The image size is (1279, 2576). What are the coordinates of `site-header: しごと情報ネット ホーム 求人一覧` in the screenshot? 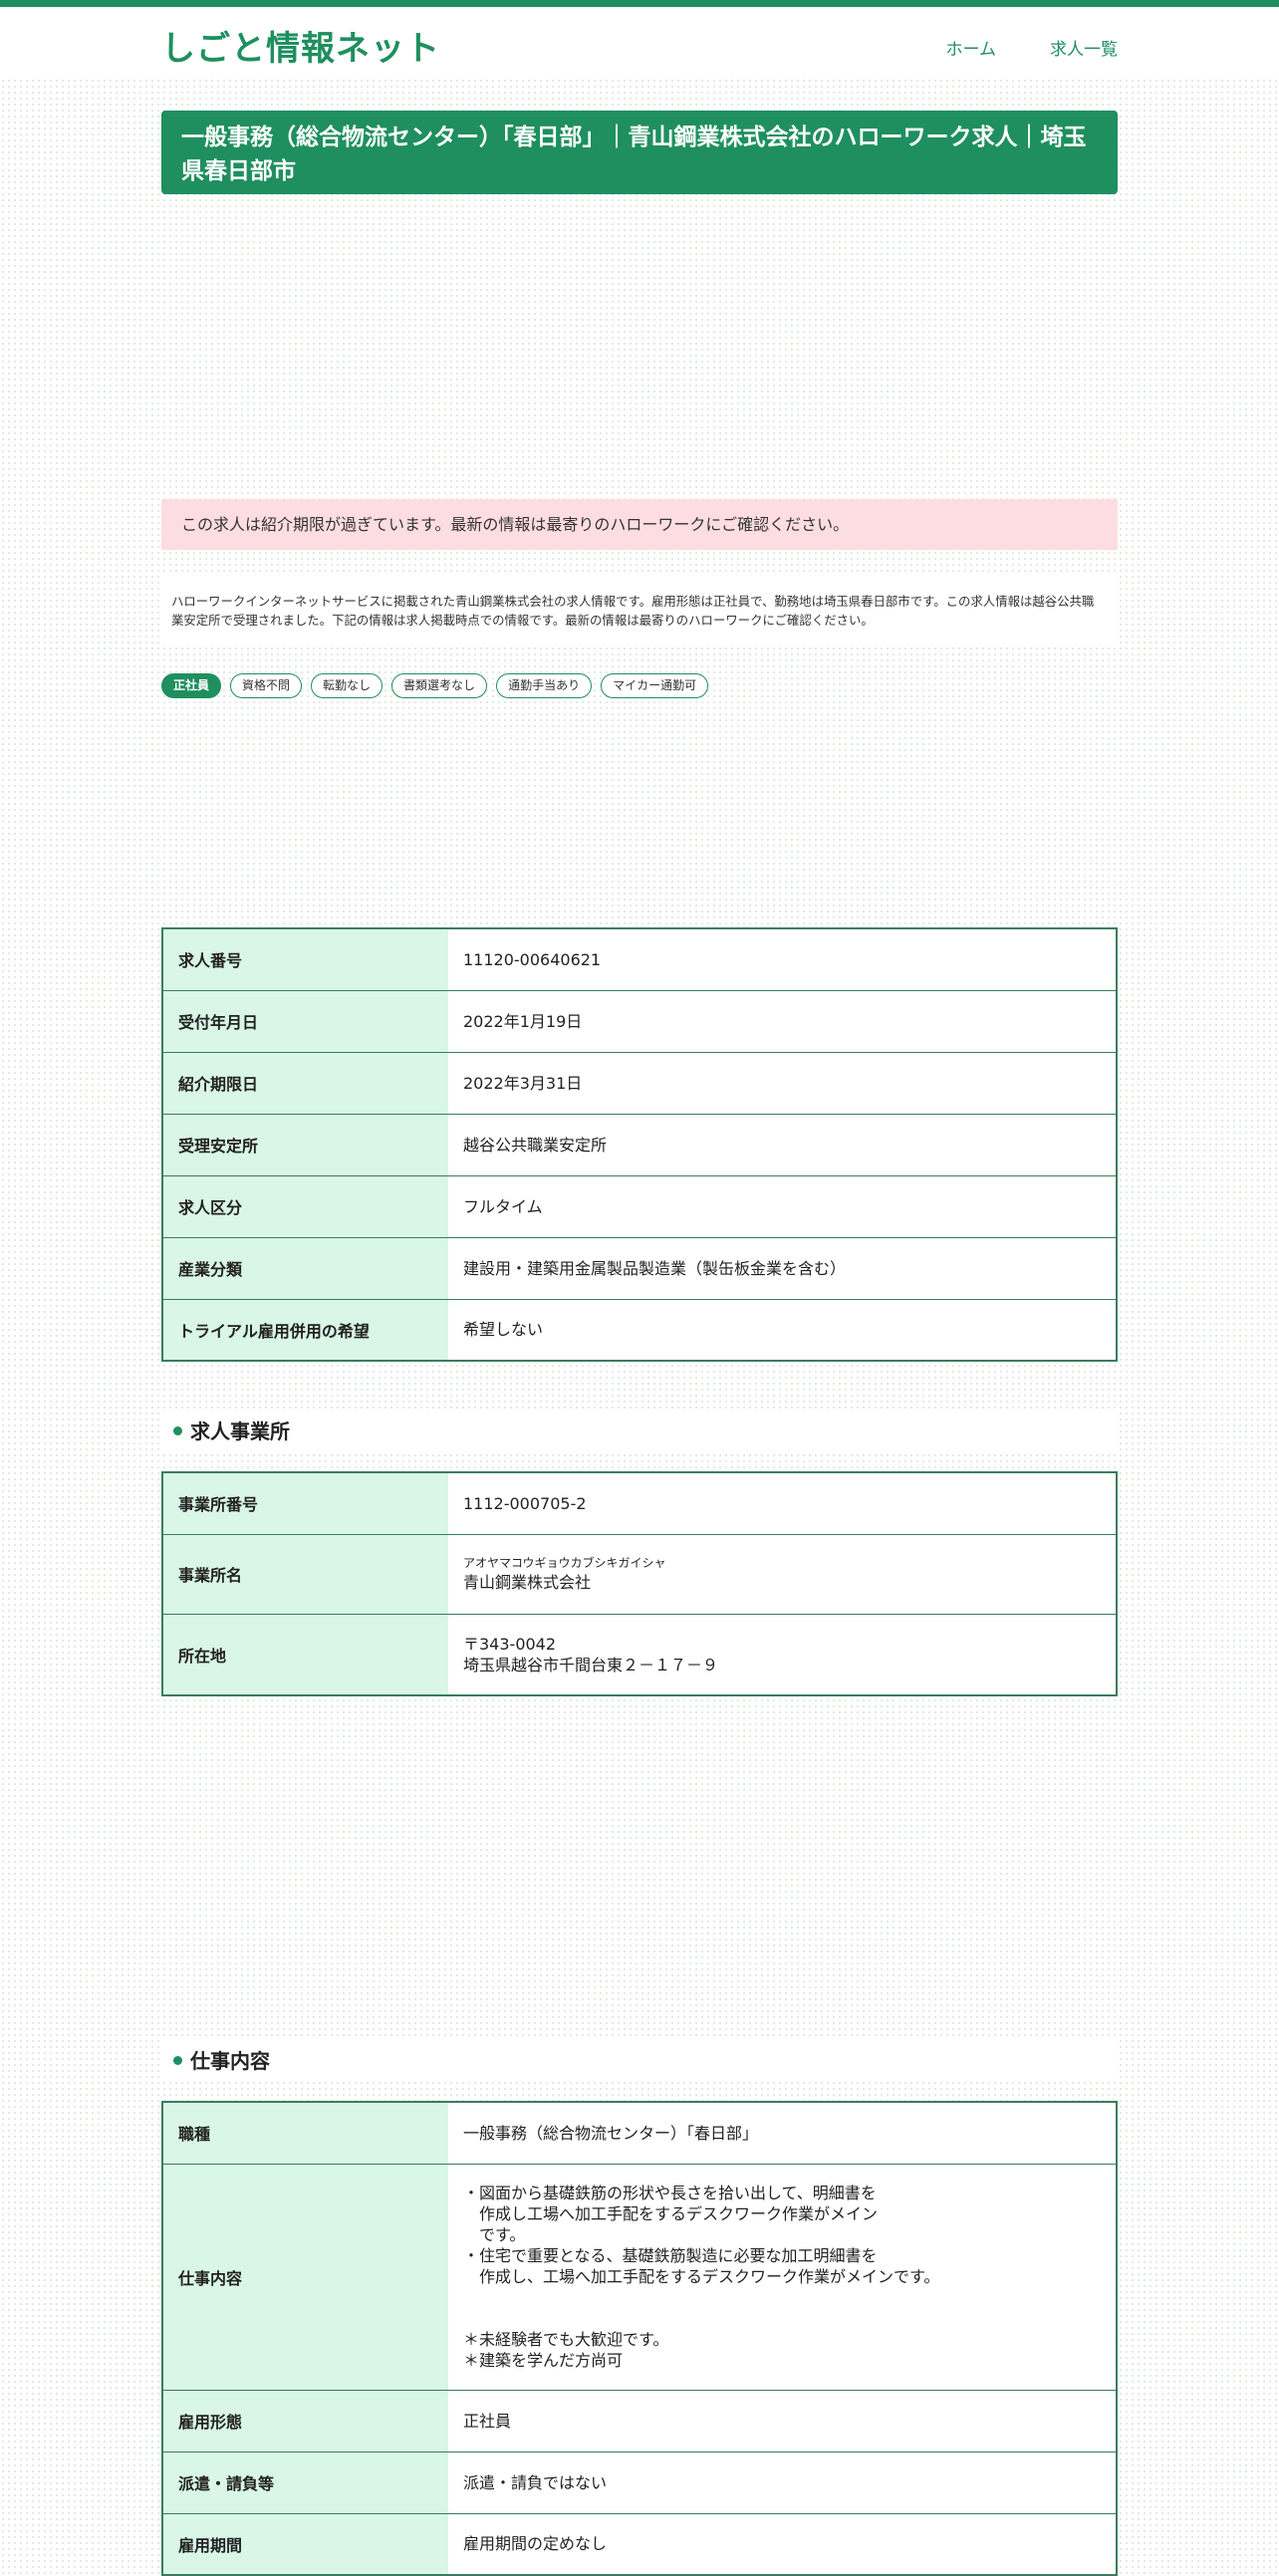 It's located at (639, 43).